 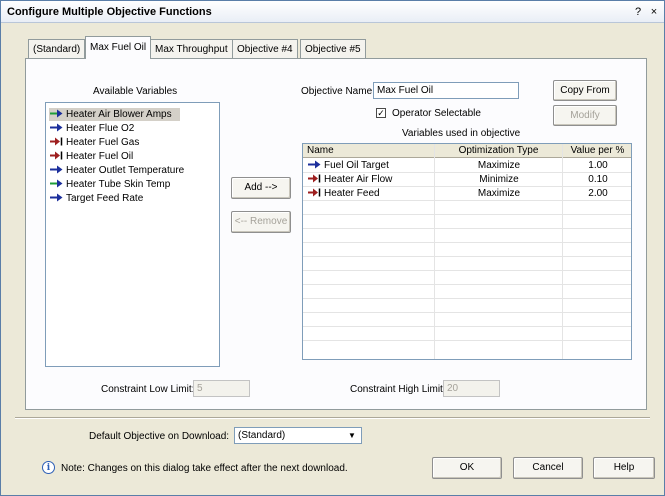 What do you see at coordinates (585, 115) in the screenshot?
I see `modify-button: Modify` at bounding box center [585, 115].